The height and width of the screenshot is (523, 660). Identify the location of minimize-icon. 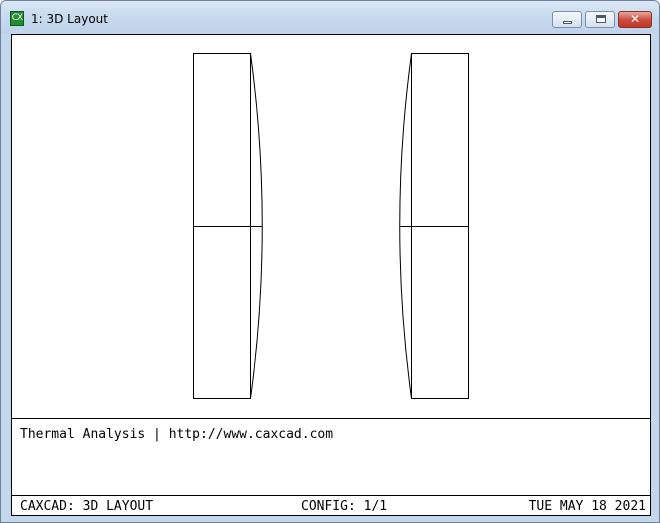
(567, 22).